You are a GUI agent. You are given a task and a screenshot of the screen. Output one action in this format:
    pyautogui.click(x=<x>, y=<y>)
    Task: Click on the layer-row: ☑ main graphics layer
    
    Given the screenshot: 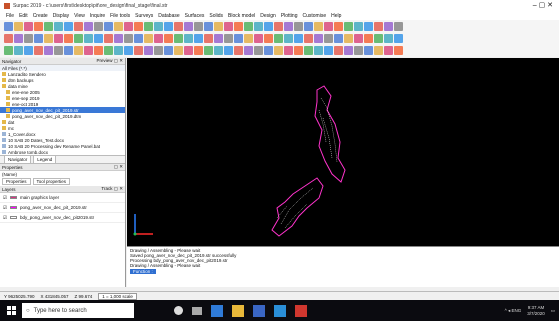 What is the action you would take?
    pyautogui.click(x=62, y=198)
    